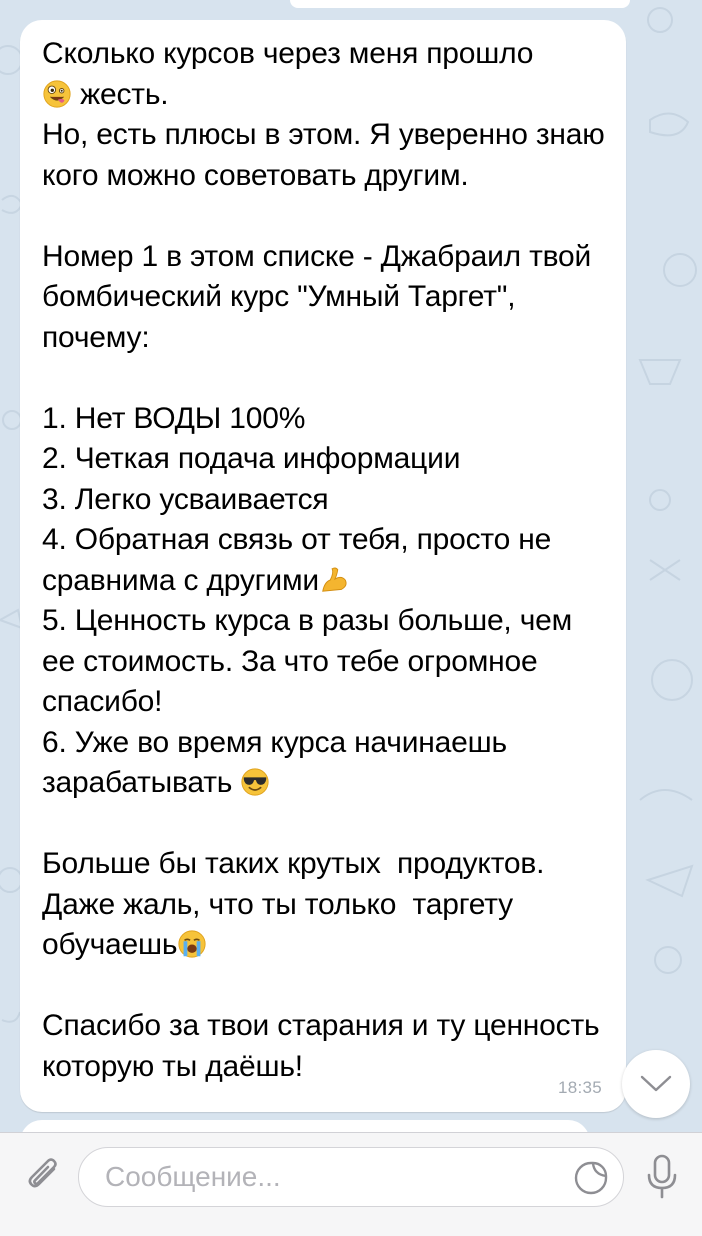 The width and height of the screenshot is (702, 1236). Describe the element at coordinates (460, 4) in the screenshot. I see `previous-message-bubble` at that location.